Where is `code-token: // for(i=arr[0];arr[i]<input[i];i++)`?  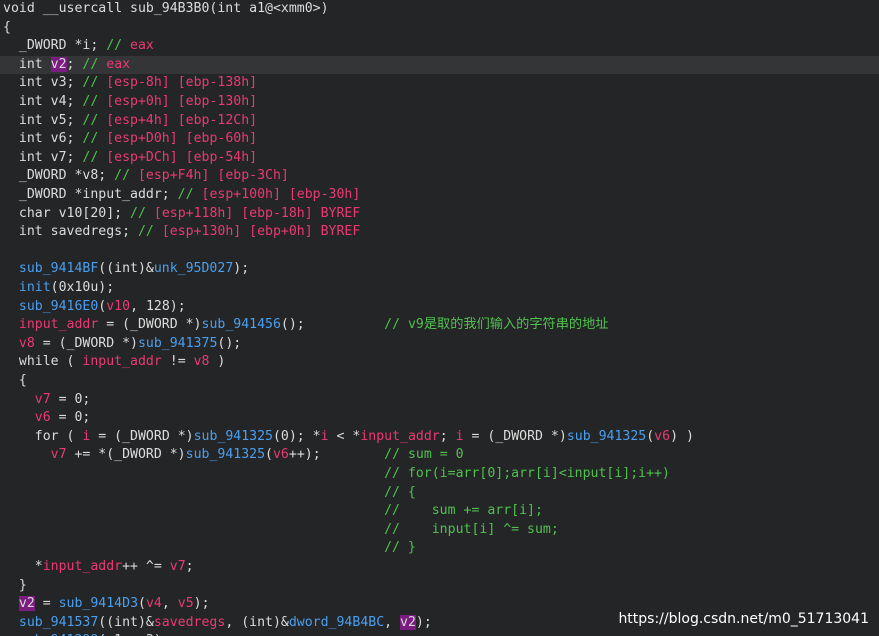
code-token: // for(i=arr[0];arr[i]<input[i];i++) is located at coordinates (527, 473).